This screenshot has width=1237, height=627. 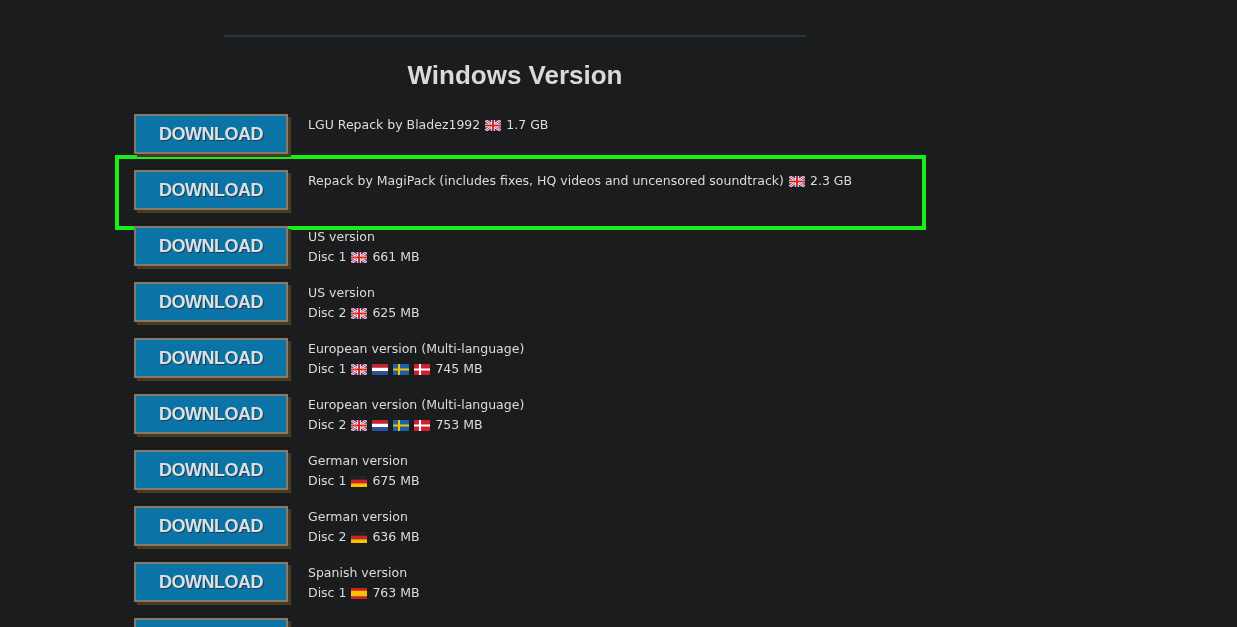 What do you see at coordinates (396, 593) in the screenshot?
I see `file-size: 763 MB` at bounding box center [396, 593].